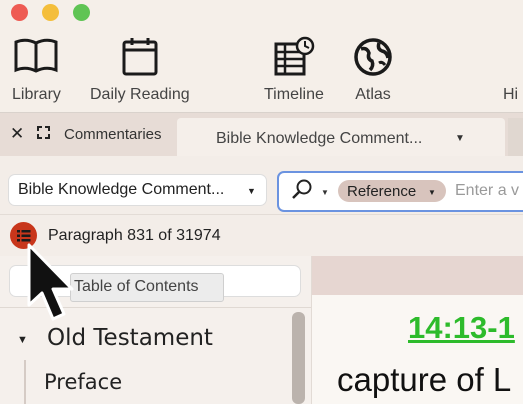 Image resolution: width=523 pixels, height=404 pixels. Describe the element at coordinates (461, 328) in the screenshot. I see `verse-reference-heading: 14:13-1` at that location.